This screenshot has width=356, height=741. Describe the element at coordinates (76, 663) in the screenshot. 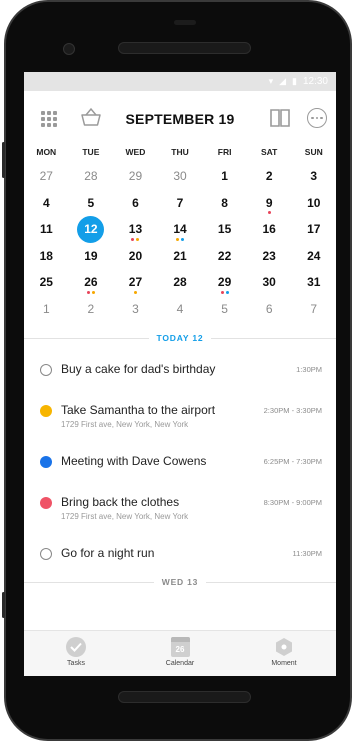

I see `tab-tasks-label: Tasks` at that location.